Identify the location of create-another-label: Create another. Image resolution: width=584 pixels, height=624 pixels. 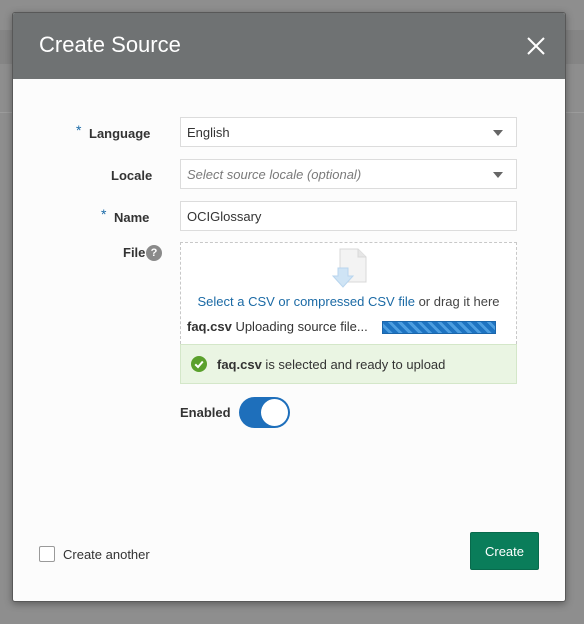
(106, 554).